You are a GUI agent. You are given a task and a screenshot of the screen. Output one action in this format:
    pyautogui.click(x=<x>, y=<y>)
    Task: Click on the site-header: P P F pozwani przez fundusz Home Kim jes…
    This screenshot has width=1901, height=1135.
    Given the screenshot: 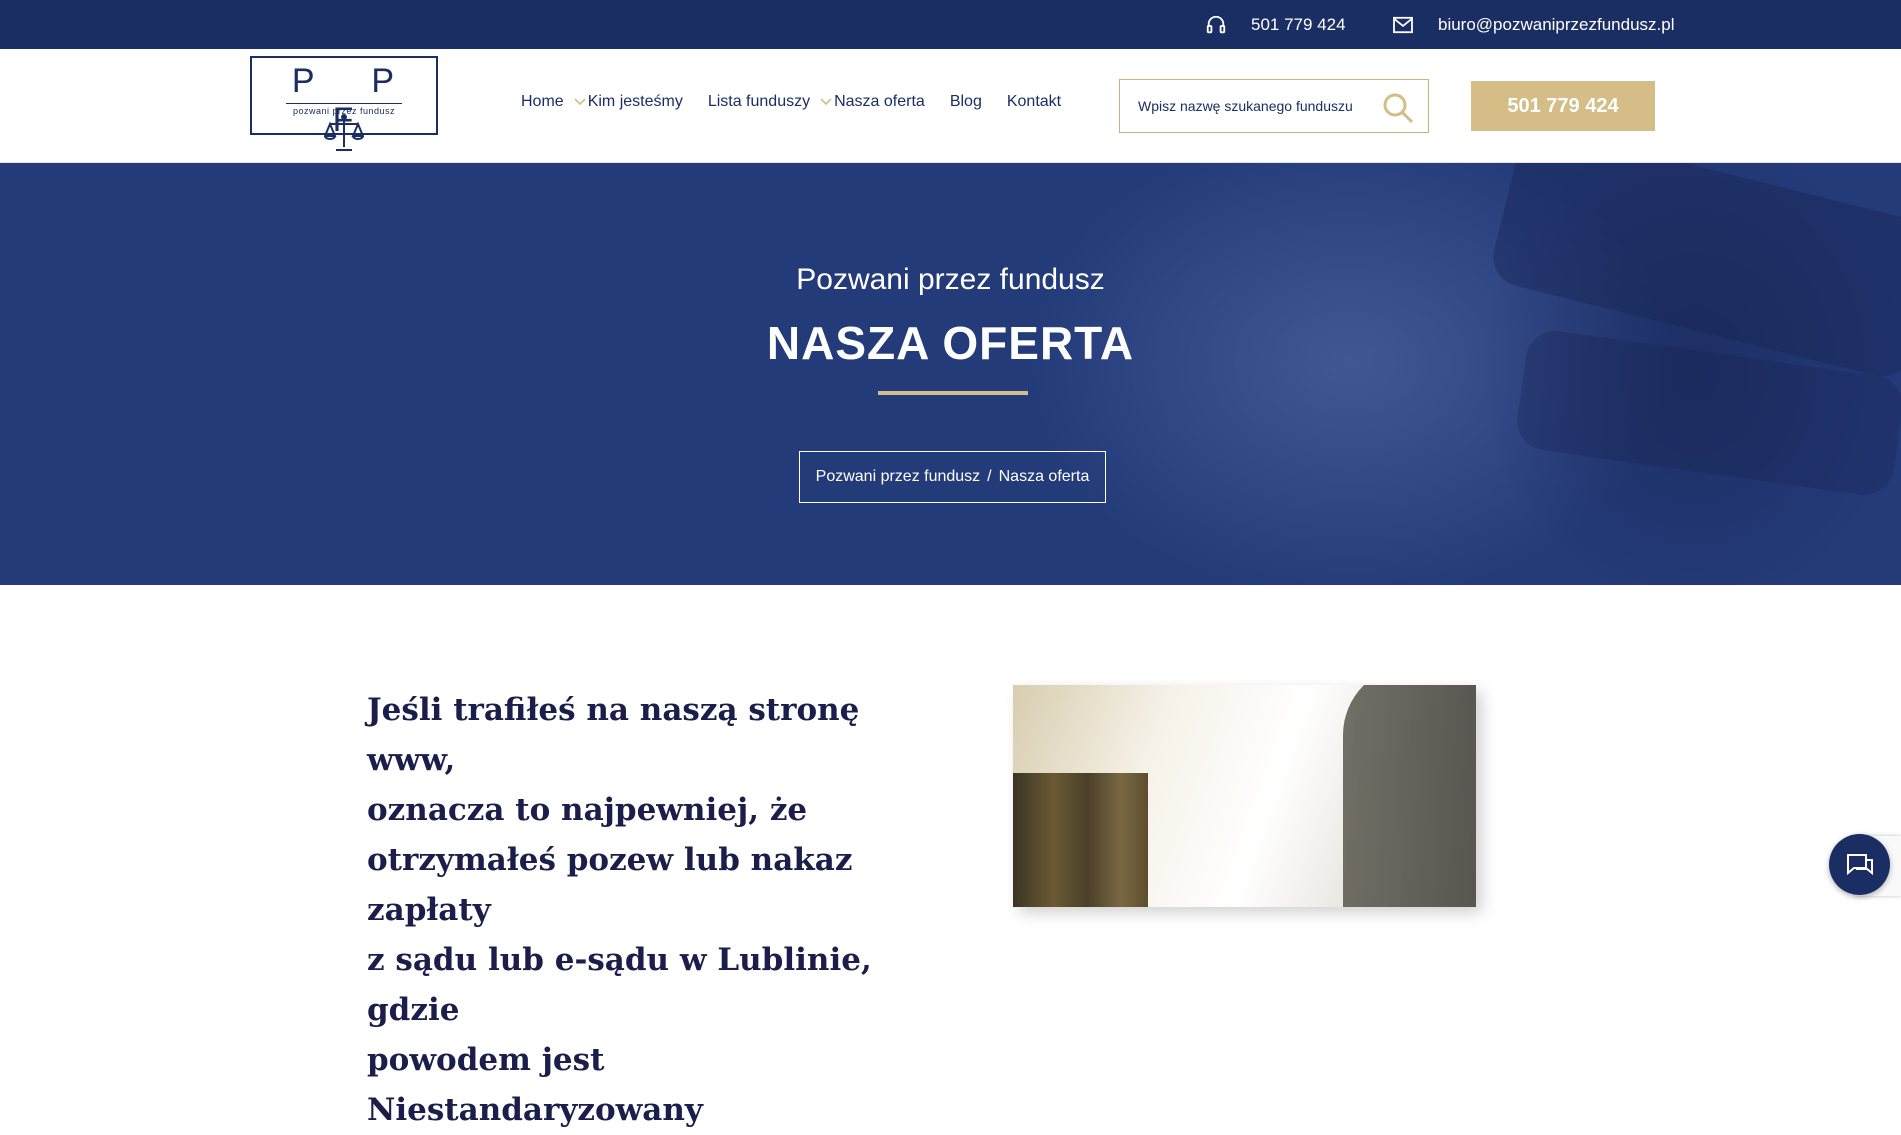 What is the action you would take?
    pyautogui.click(x=950, y=106)
    